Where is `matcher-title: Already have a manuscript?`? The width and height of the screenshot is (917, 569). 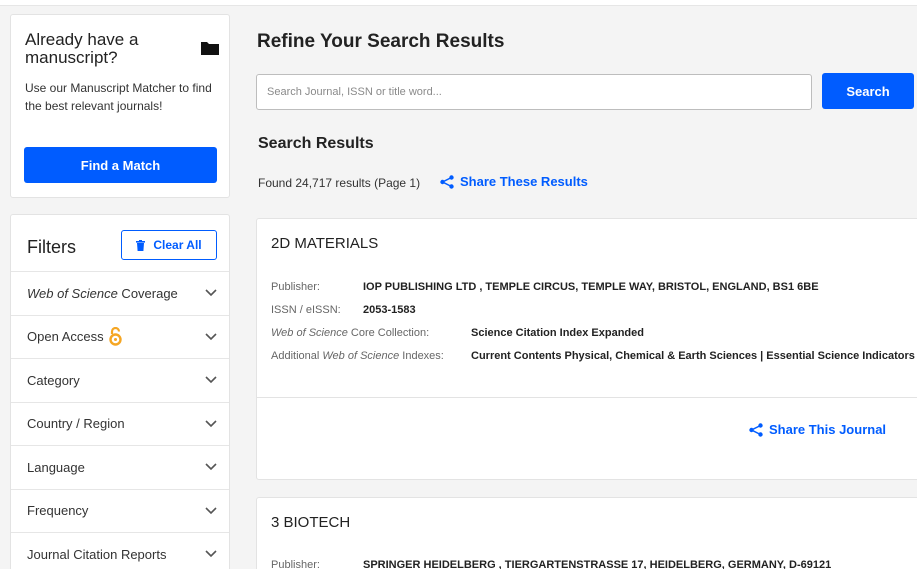 matcher-title: Already have a manuscript? is located at coordinates (82, 48).